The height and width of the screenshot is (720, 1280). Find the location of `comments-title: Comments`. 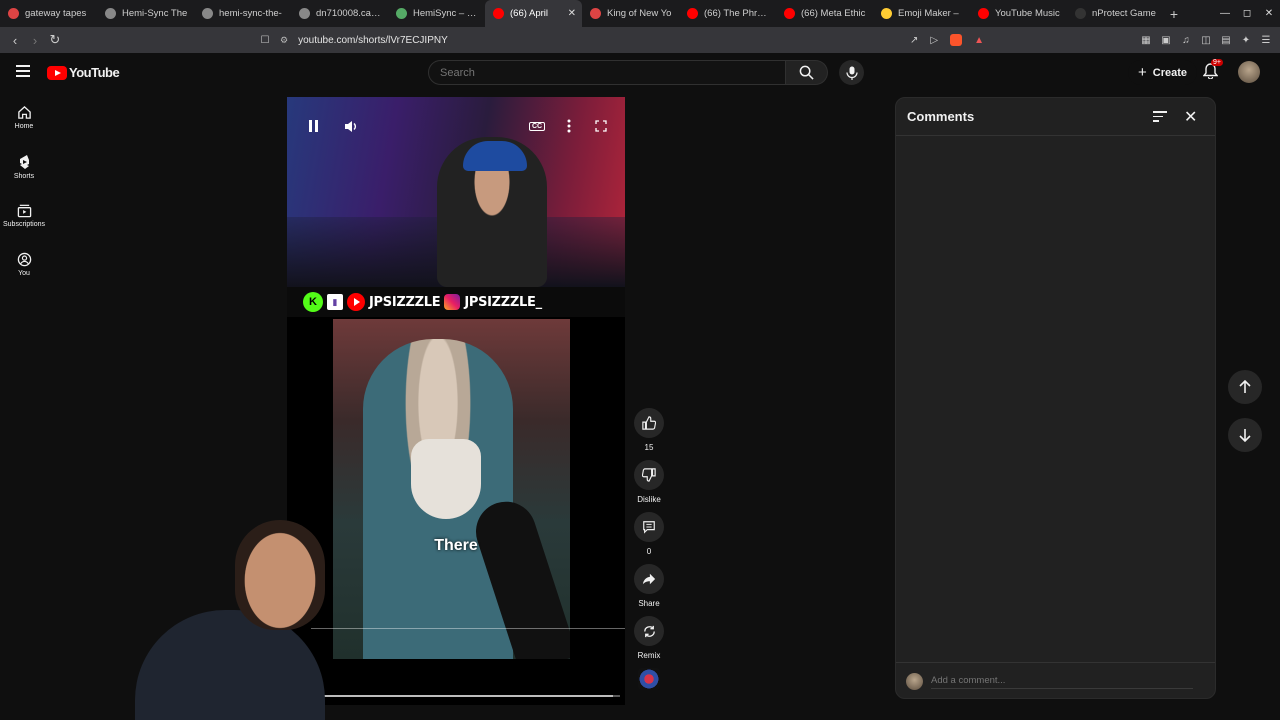

comments-title: Comments is located at coordinates (941, 116).